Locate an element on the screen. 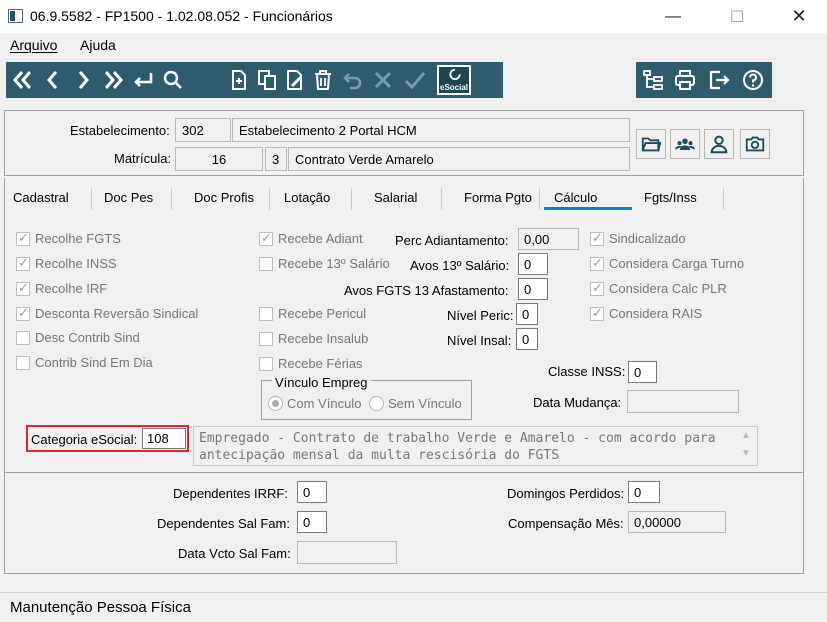  recebe-insalub-checkbox: Recebe Insalub is located at coordinates (313, 338).